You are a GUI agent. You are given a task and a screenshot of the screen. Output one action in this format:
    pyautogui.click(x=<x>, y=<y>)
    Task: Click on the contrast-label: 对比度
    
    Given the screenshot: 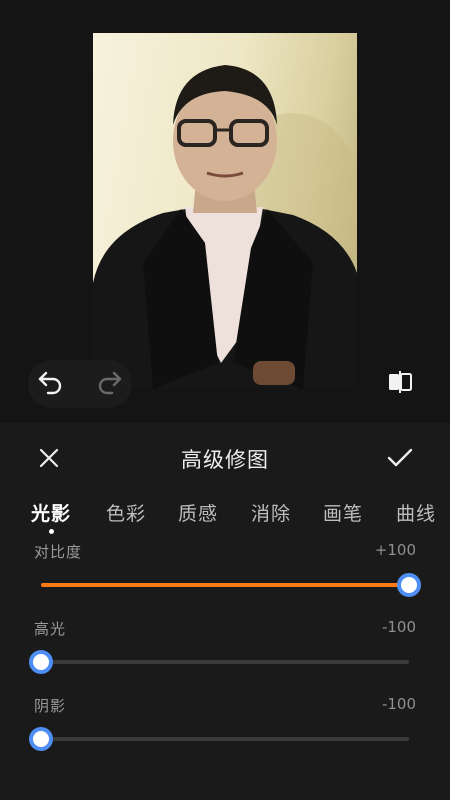 What is the action you would take?
    pyautogui.click(x=58, y=552)
    